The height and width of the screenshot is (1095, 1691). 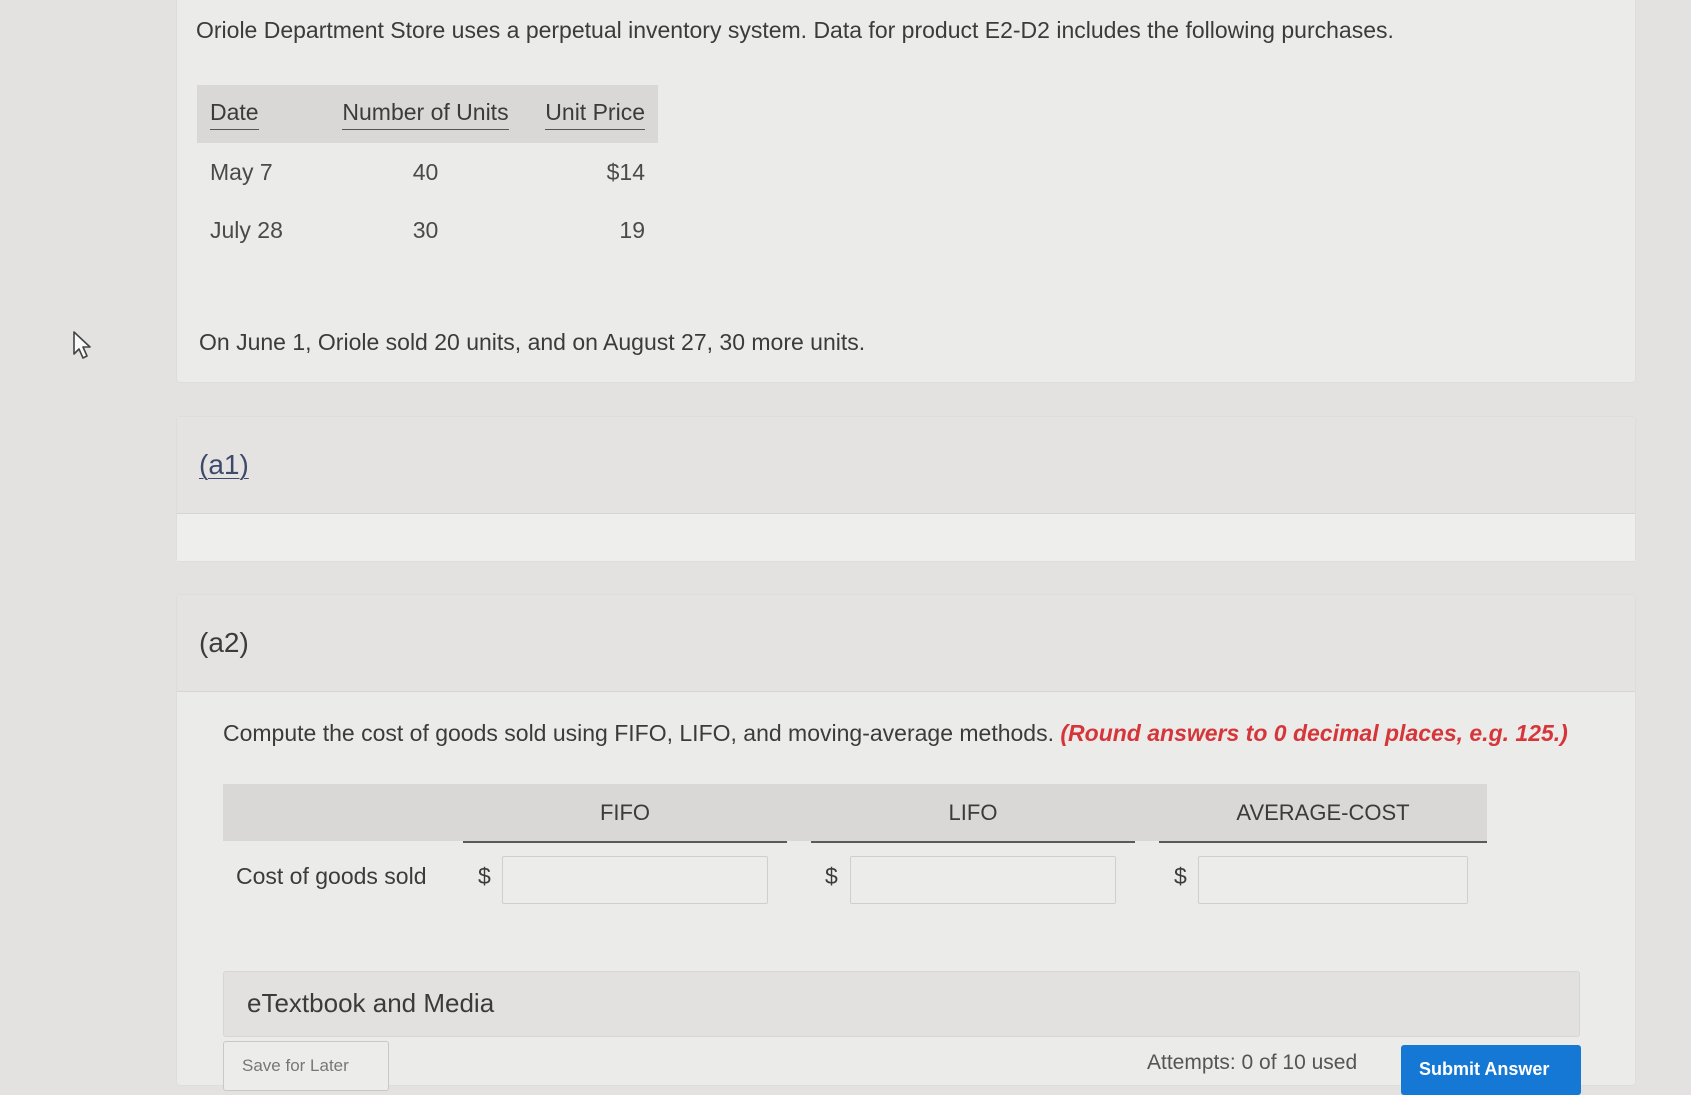 I want to click on etextbook-media-bar: eTextbook and Media, so click(x=901, y=1004).